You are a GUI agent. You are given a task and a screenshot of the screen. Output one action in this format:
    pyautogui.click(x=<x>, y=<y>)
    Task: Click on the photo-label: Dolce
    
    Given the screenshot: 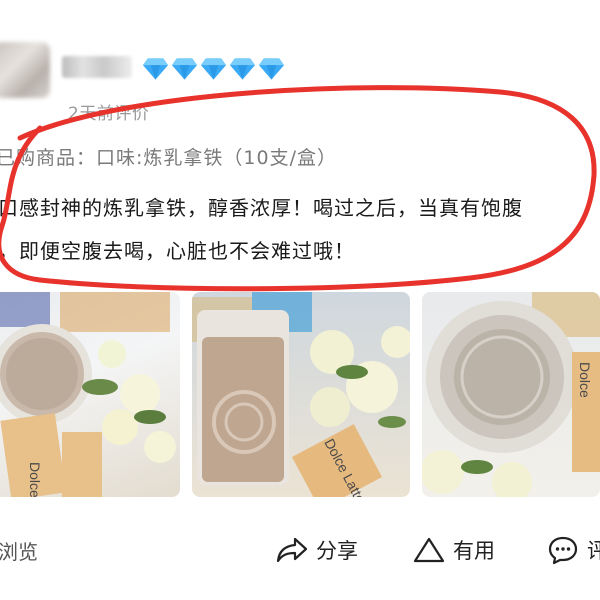 What is the action you would take?
    pyautogui.click(x=585, y=380)
    